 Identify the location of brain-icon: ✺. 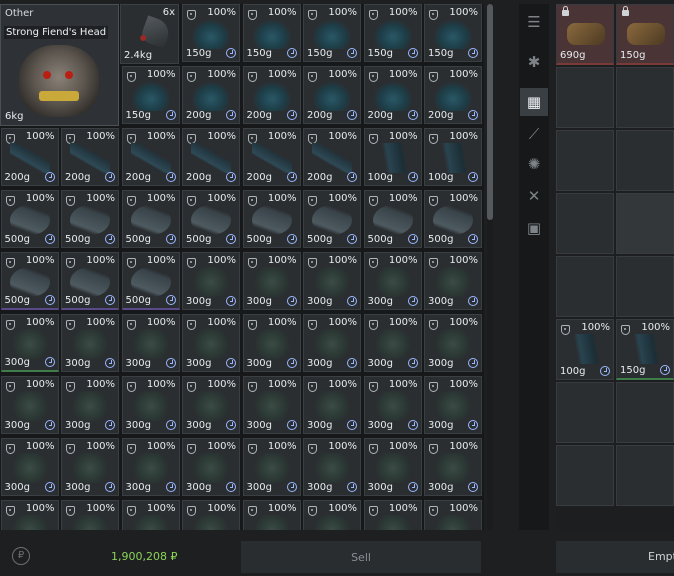
(534, 164).